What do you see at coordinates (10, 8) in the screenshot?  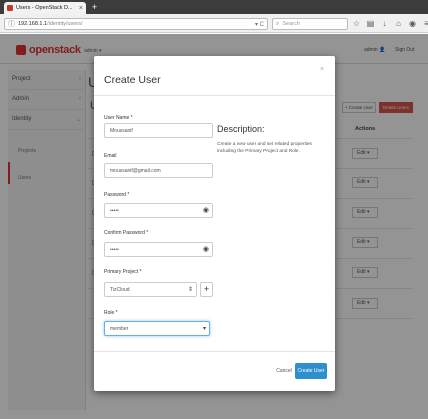 I see `openstack-favicon-icon` at bounding box center [10, 8].